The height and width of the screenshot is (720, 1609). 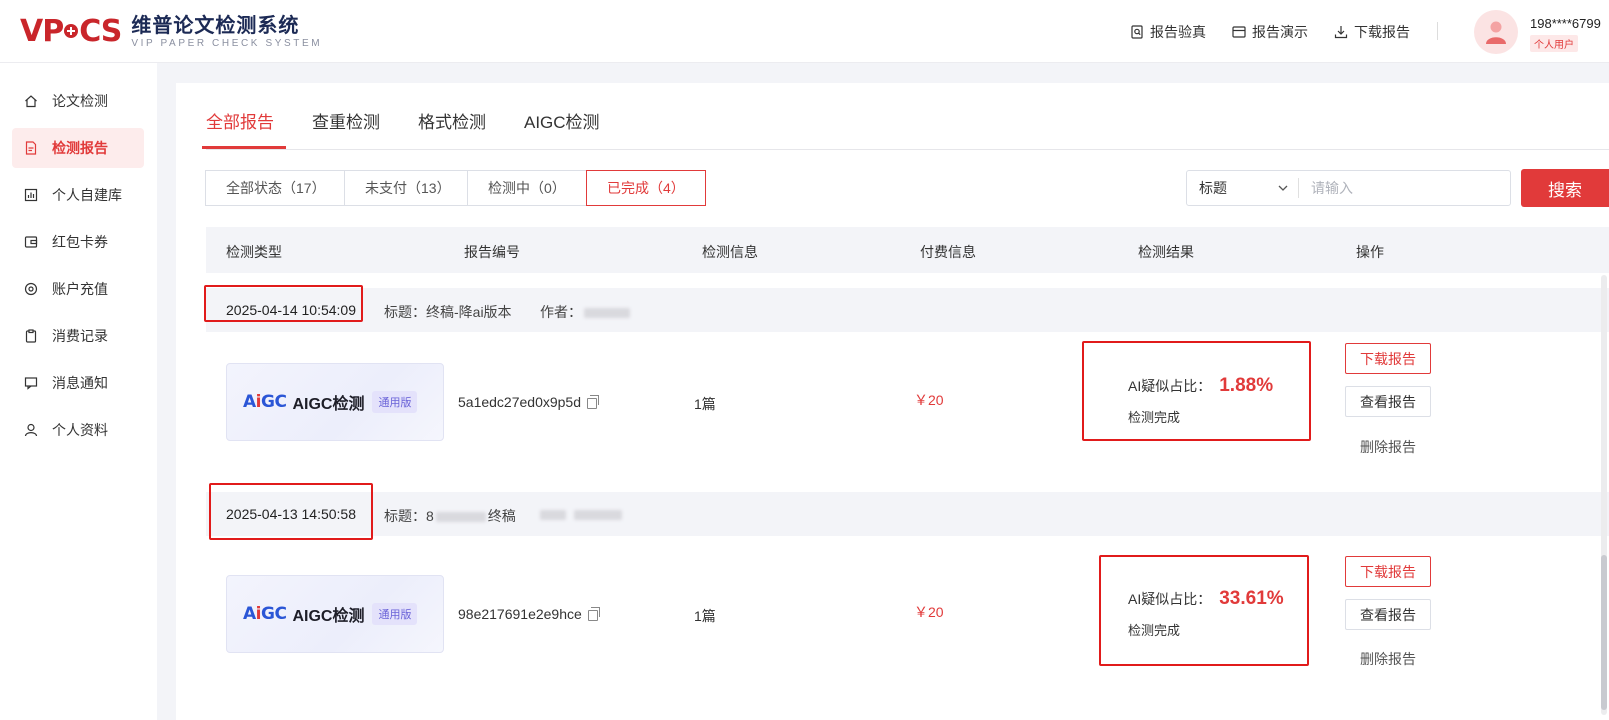 I want to click on verify-report-label: 报告验真, so click(x=1178, y=32).